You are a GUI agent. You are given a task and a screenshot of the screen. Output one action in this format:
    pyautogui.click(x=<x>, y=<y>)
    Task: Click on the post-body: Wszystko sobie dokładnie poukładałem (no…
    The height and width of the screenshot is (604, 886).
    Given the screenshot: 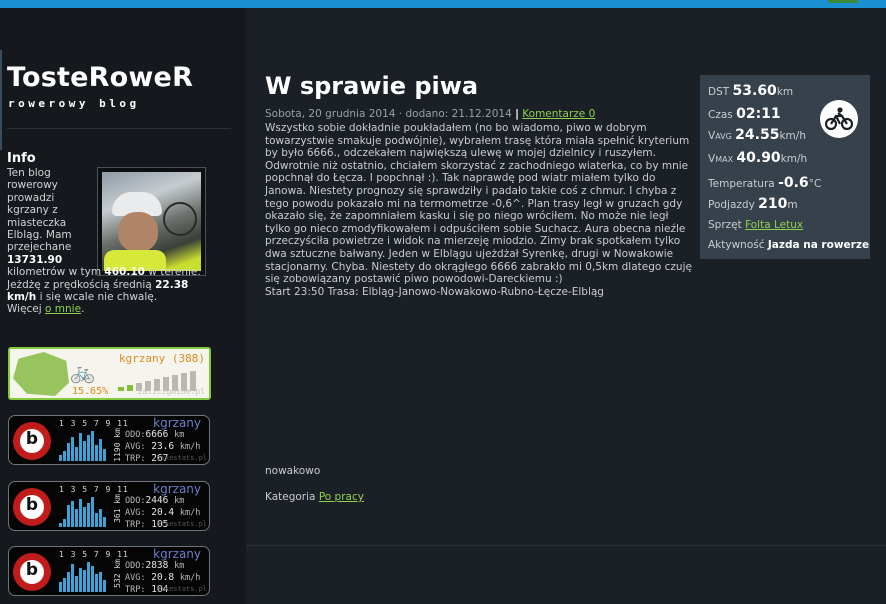 What is the action you would take?
    pyautogui.click(x=480, y=210)
    